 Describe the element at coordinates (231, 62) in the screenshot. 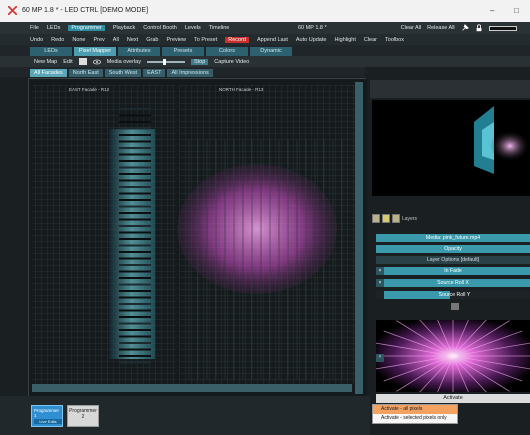

I see `capture-video-button: Capture Video` at that location.